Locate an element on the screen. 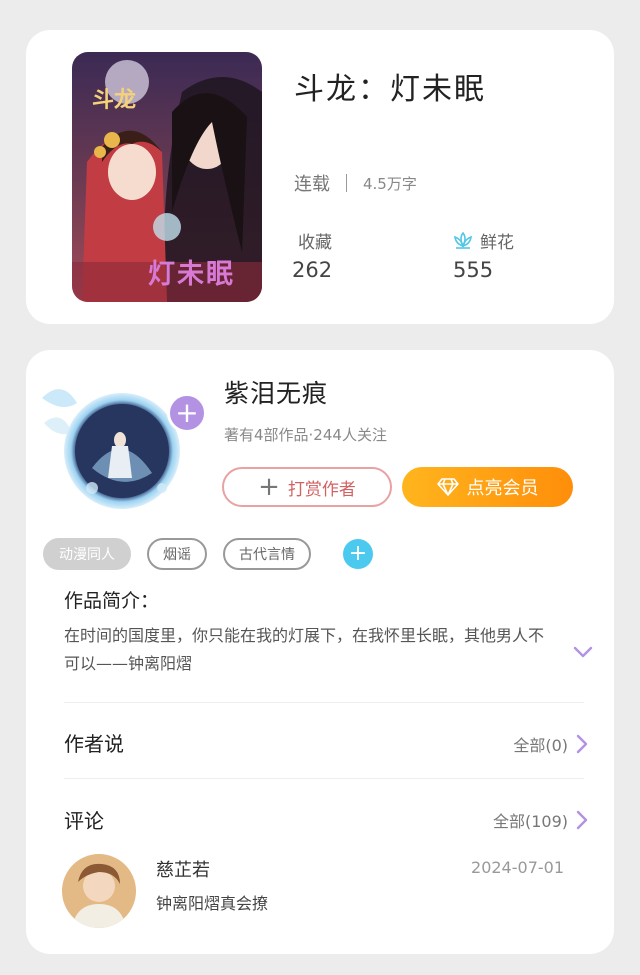 The image size is (640, 975). cover-title-bottom: 灯未眠 is located at coordinates (191, 274).